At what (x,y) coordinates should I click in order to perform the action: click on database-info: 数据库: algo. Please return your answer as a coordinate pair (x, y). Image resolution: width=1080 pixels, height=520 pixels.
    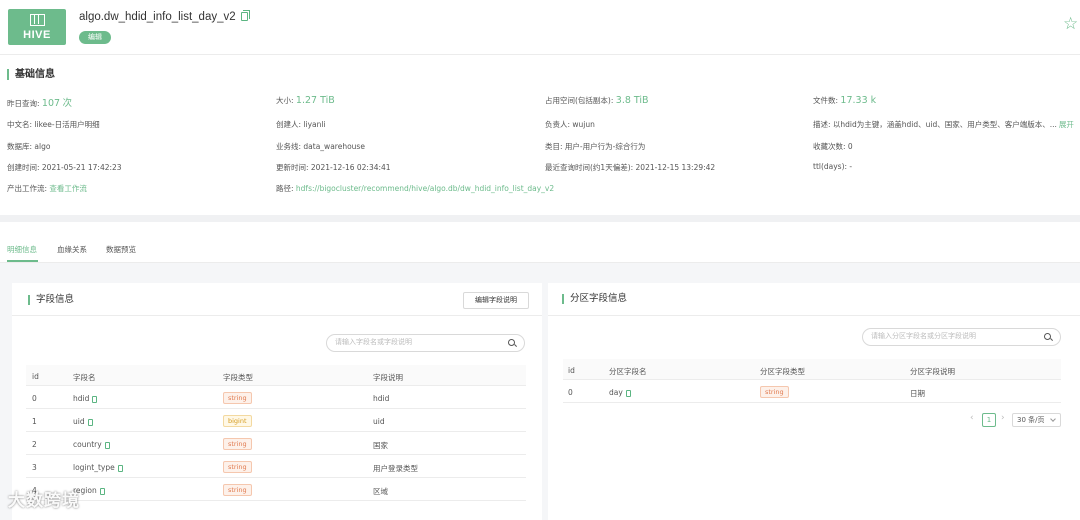
    Looking at the image, I should click on (29, 146).